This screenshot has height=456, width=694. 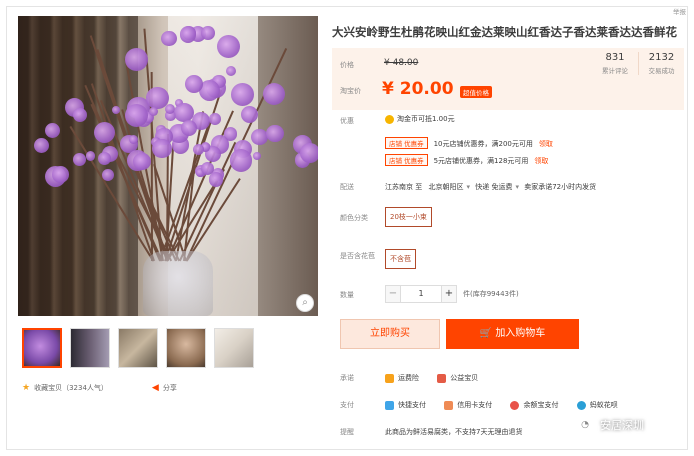 What do you see at coordinates (661, 71) in the screenshot?
I see `stat-transactions-caption: 交易成功` at bounding box center [661, 71].